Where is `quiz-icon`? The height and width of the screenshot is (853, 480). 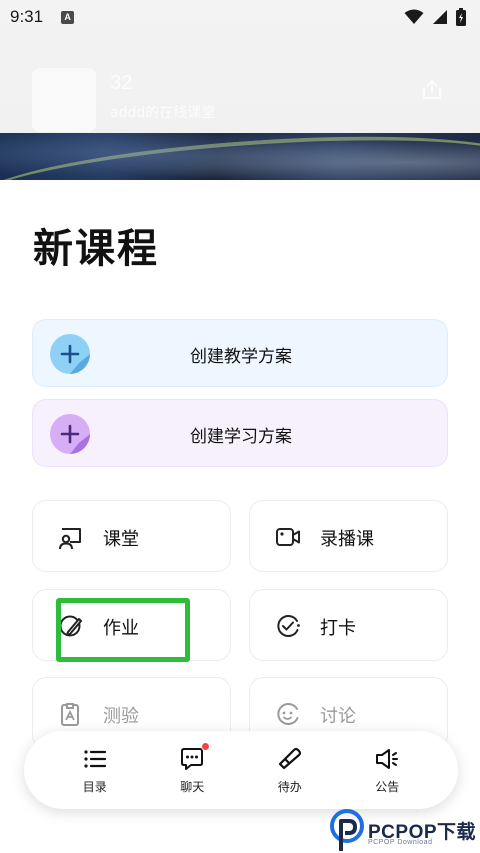
quiz-icon is located at coordinates (70, 714).